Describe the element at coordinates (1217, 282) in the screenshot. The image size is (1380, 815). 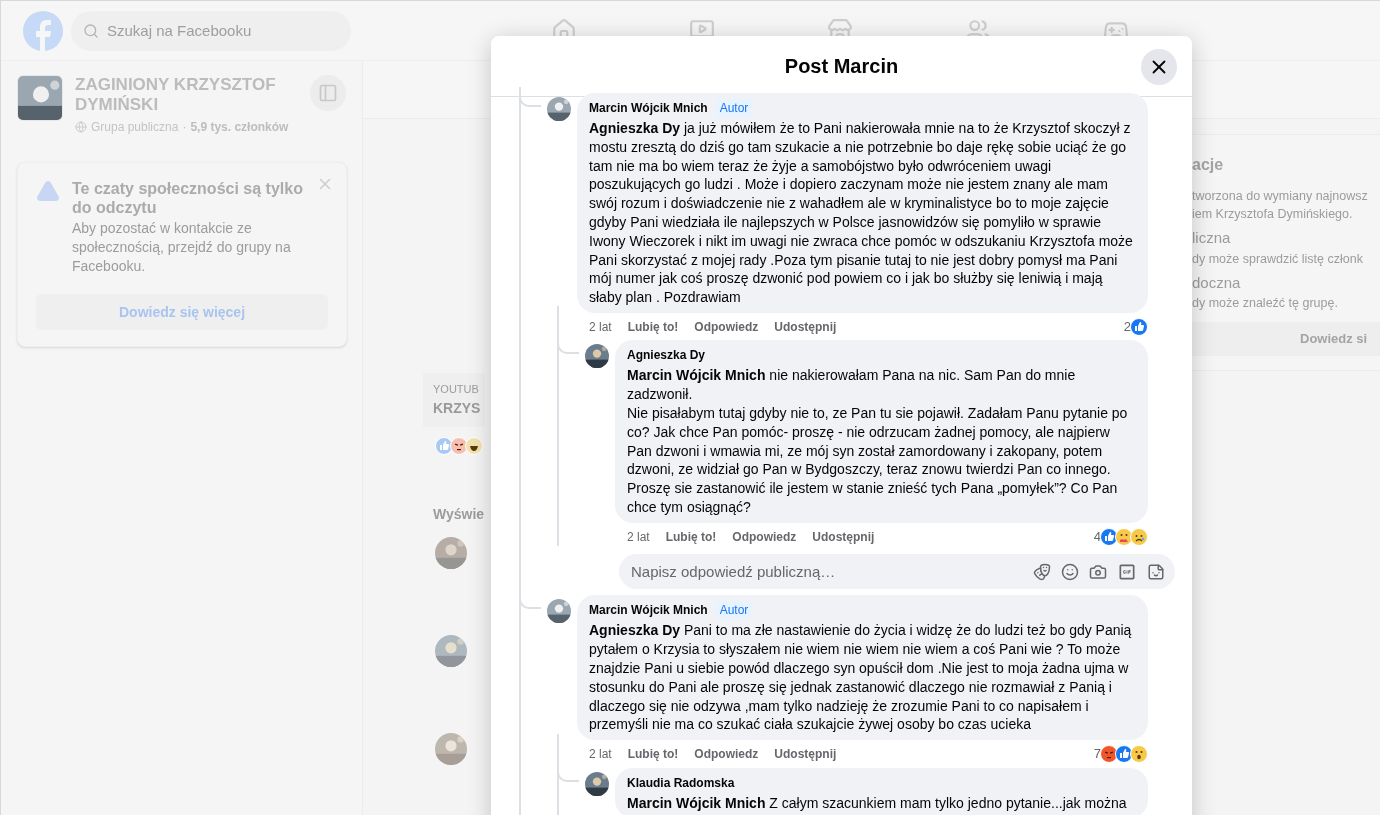
I see `about-text: doczna` at that location.